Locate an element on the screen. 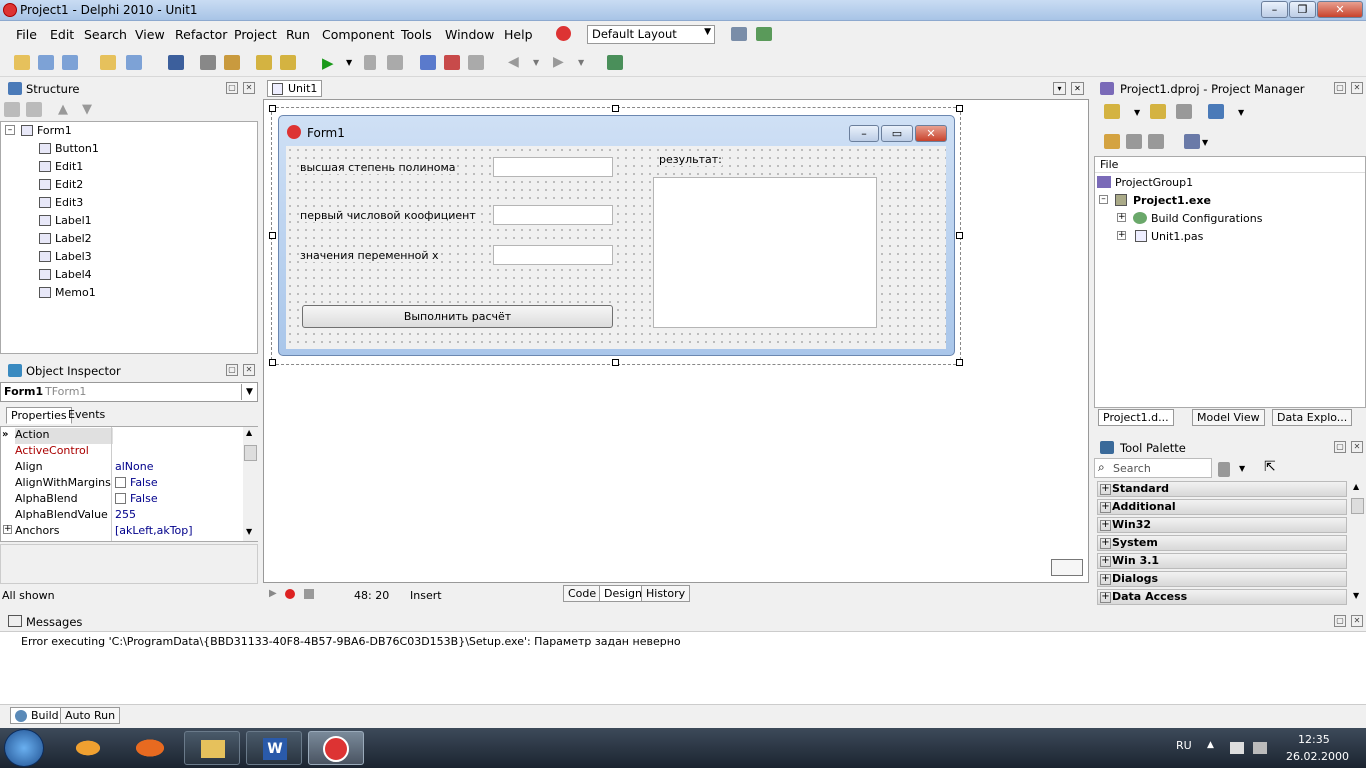  scroll-up-icon: ▲ is located at coordinates (249, 432).